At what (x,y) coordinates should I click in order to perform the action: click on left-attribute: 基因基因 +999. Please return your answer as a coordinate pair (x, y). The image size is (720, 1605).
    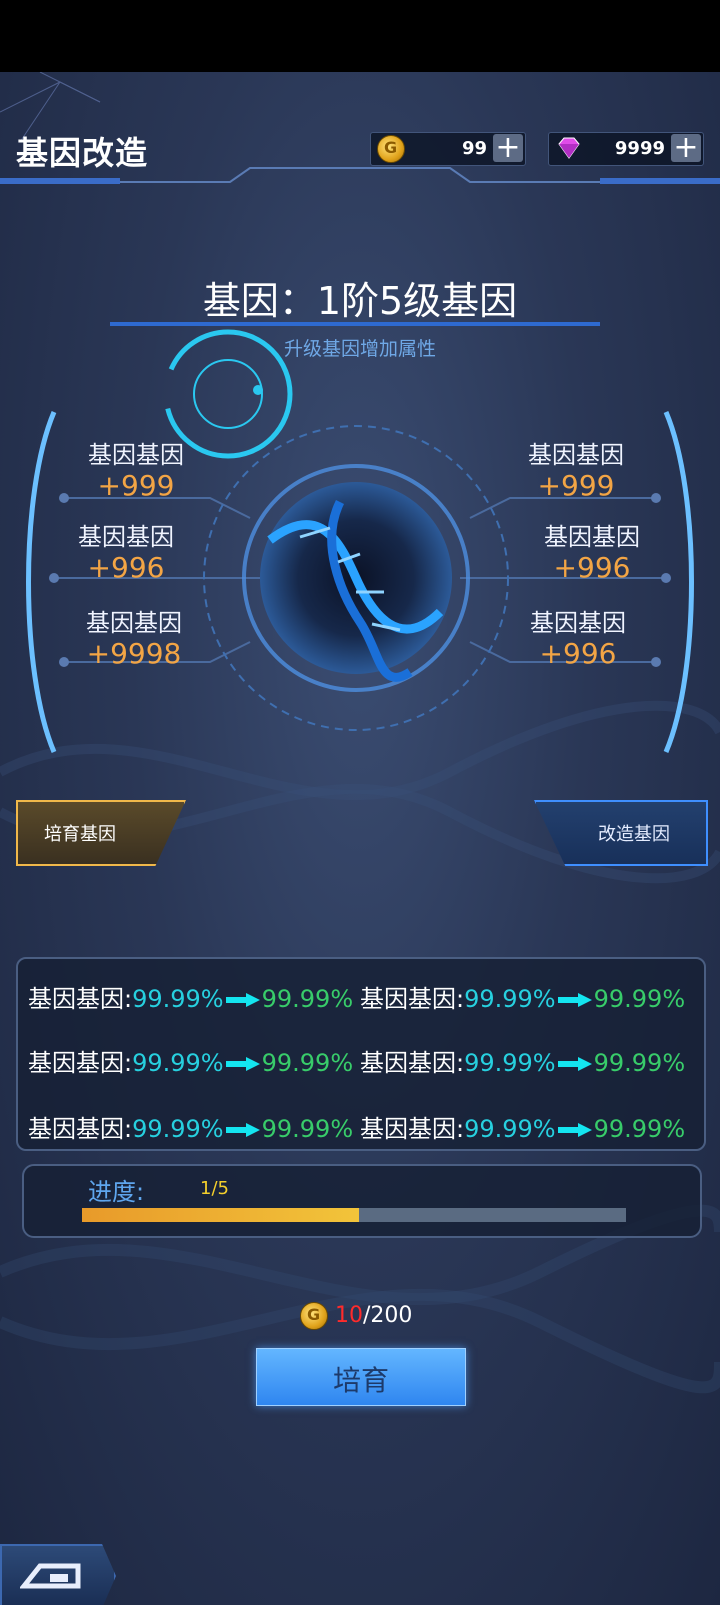
    Looking at the image, I should click on (136, 471).